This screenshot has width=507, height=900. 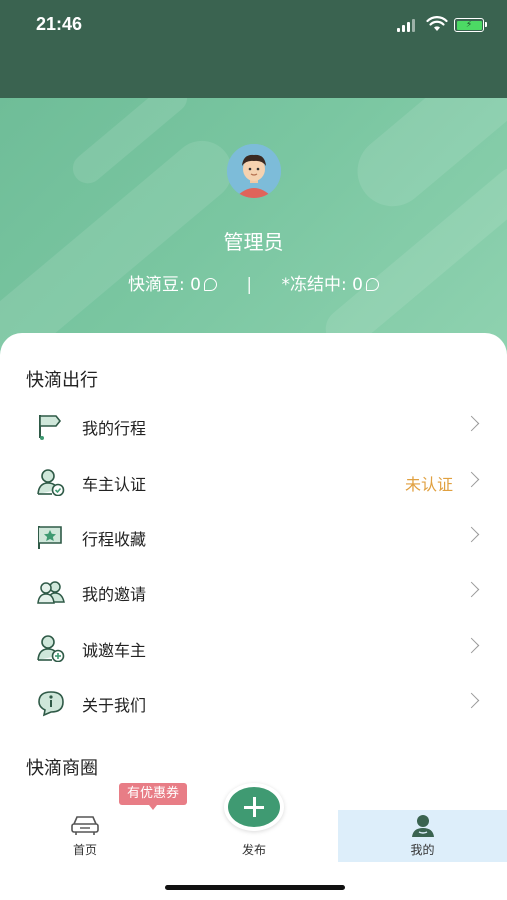 I want to click on publish-plus-button, so click(x=254, y=807).